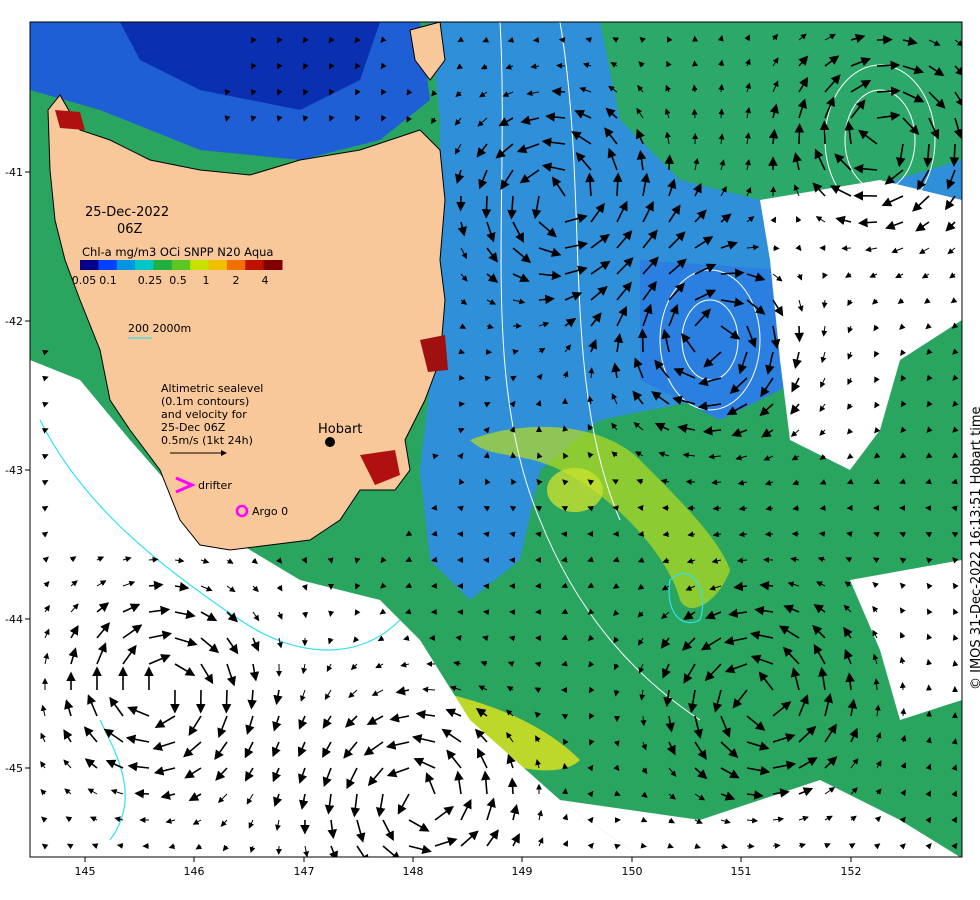 The height and width of the screenshot is (900, 980). I want to click on lon-tick-label: 152, so click(851, 871).